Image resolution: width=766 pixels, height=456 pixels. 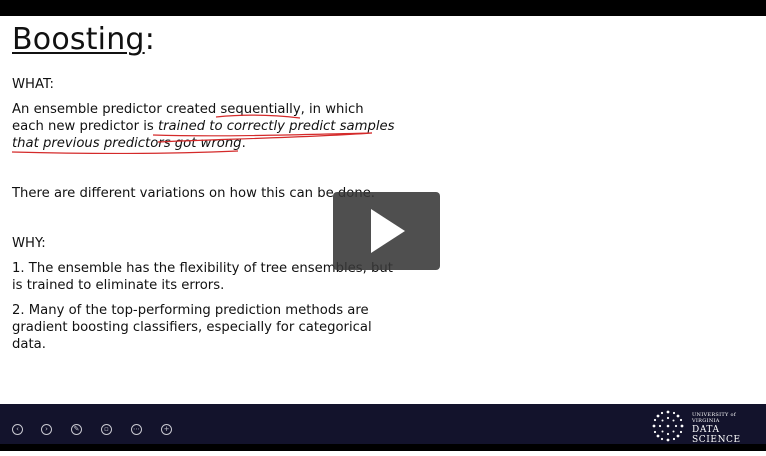 I want to click on point-2-line-3: data., so click(x=29, y=344).